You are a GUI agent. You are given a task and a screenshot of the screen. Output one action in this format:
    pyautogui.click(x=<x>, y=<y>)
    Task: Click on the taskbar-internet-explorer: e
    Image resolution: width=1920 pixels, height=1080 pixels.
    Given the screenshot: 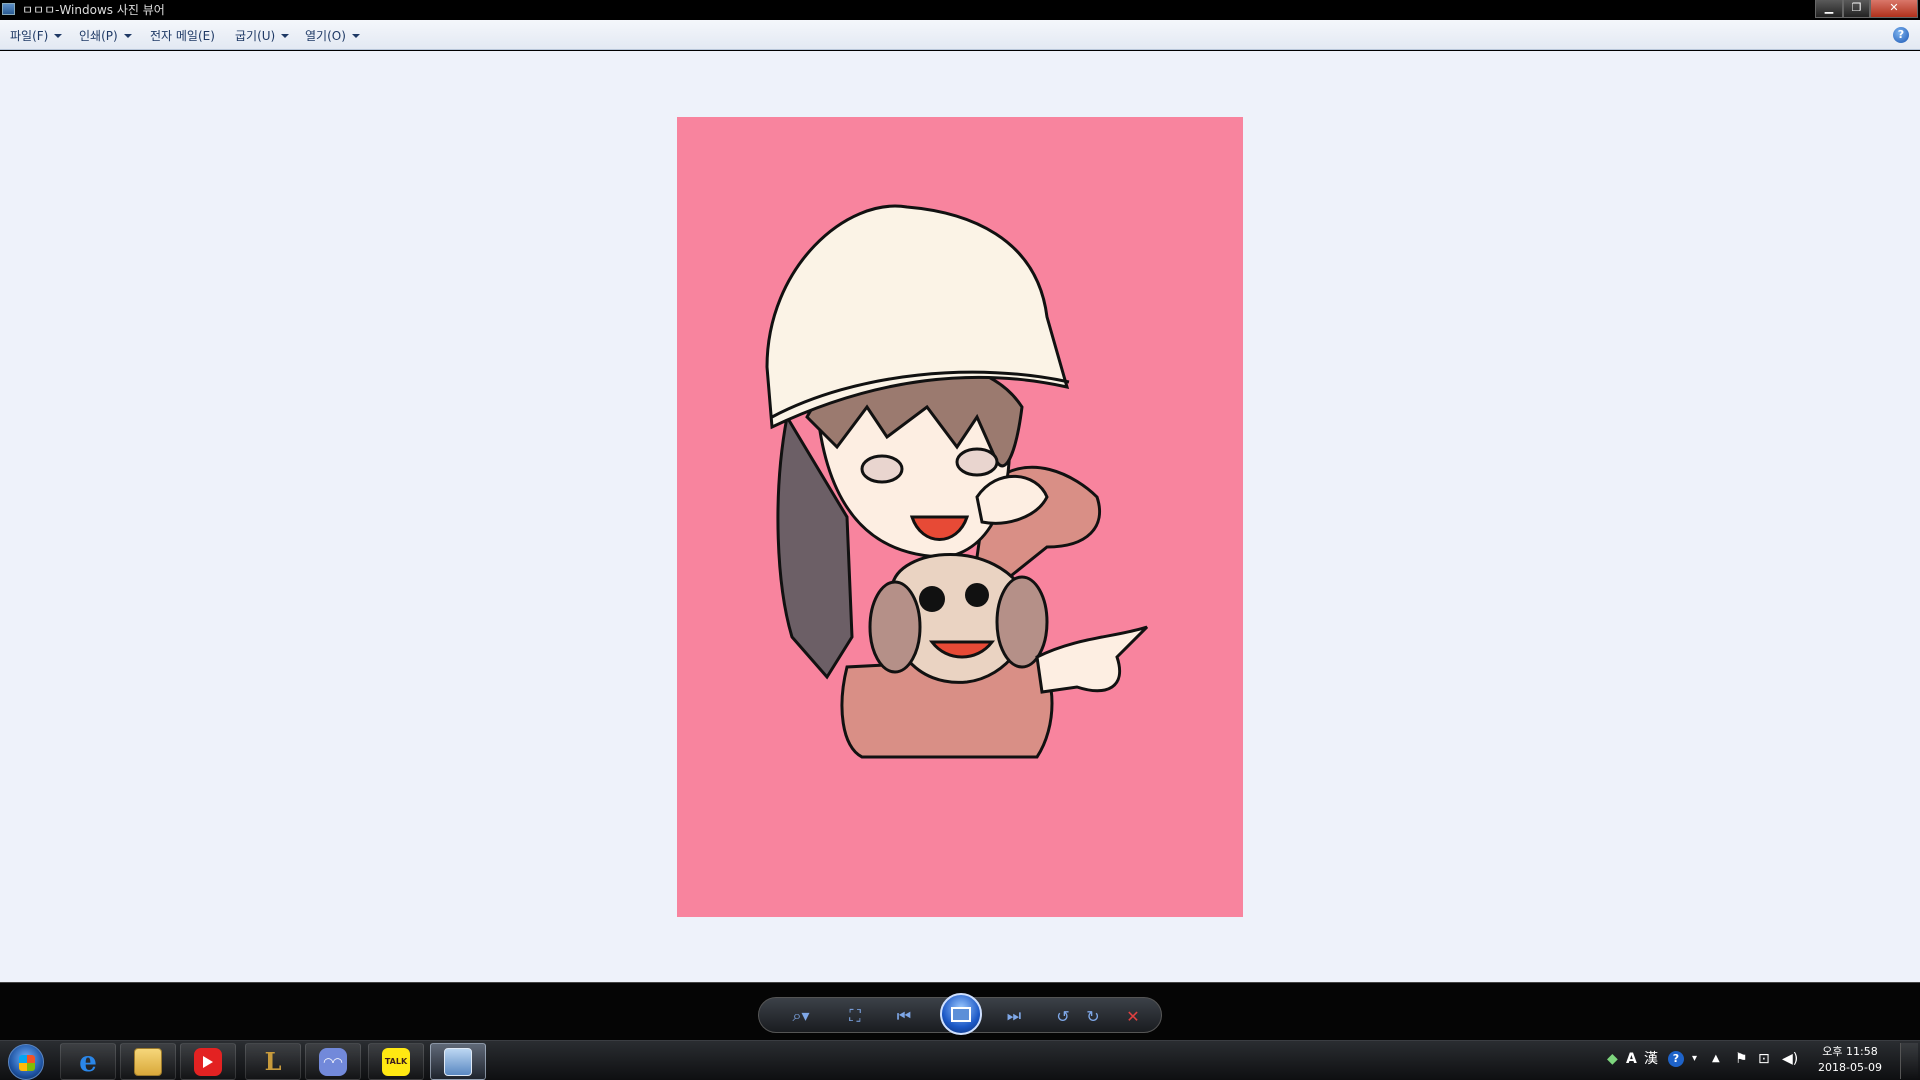 What is the action you would take?
    pyautogui.click(x=88, y=1061)
    